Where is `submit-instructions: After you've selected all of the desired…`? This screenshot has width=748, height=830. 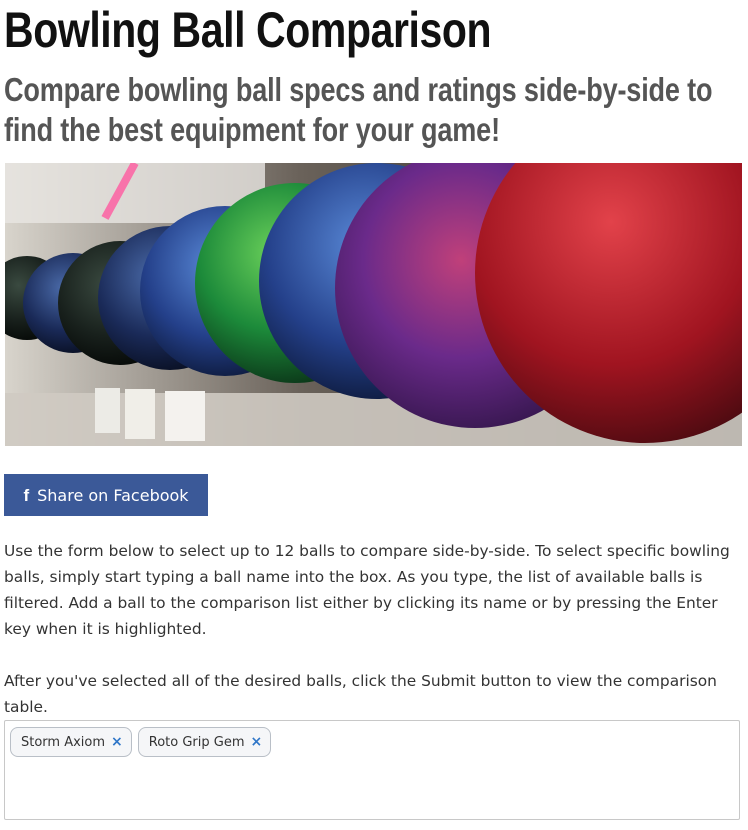 submit-instructions: After you've selected all of the desired… is located at coordinates (360, 694).